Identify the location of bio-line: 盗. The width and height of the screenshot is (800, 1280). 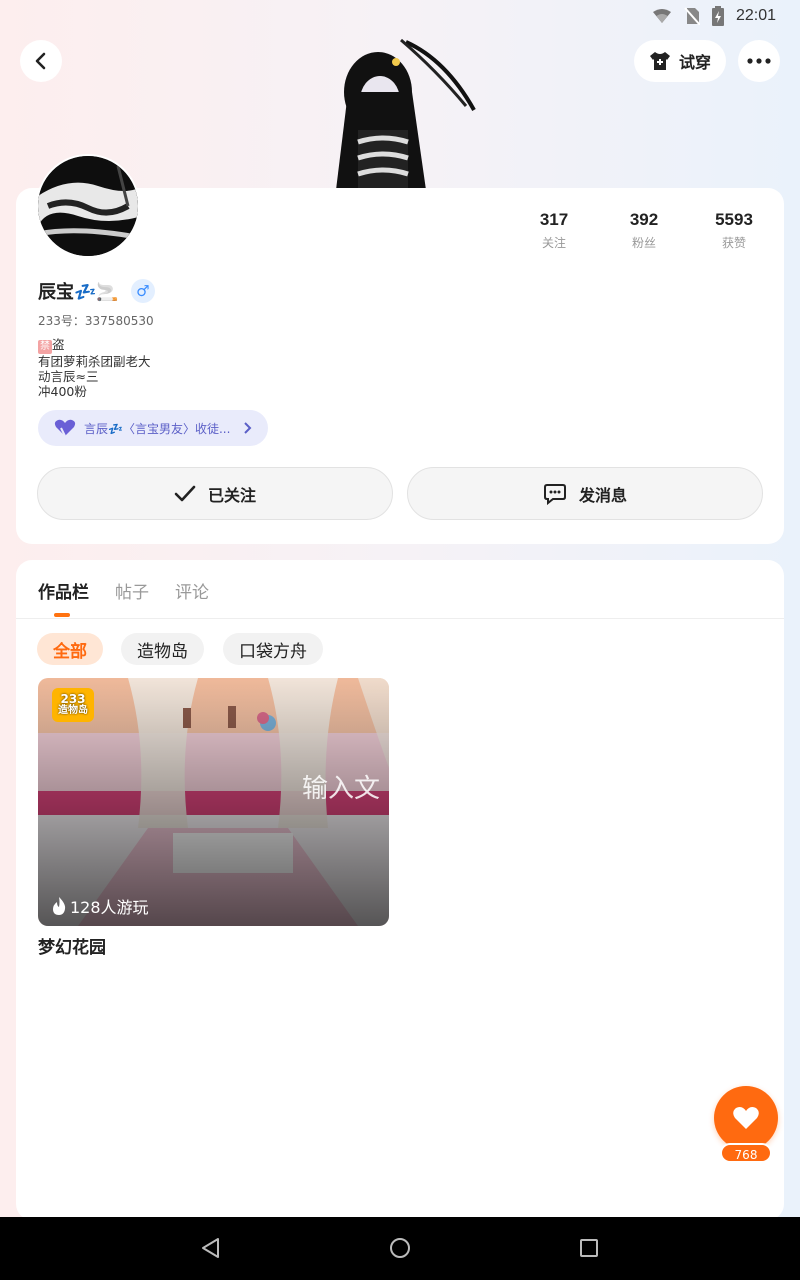
(58, 344).